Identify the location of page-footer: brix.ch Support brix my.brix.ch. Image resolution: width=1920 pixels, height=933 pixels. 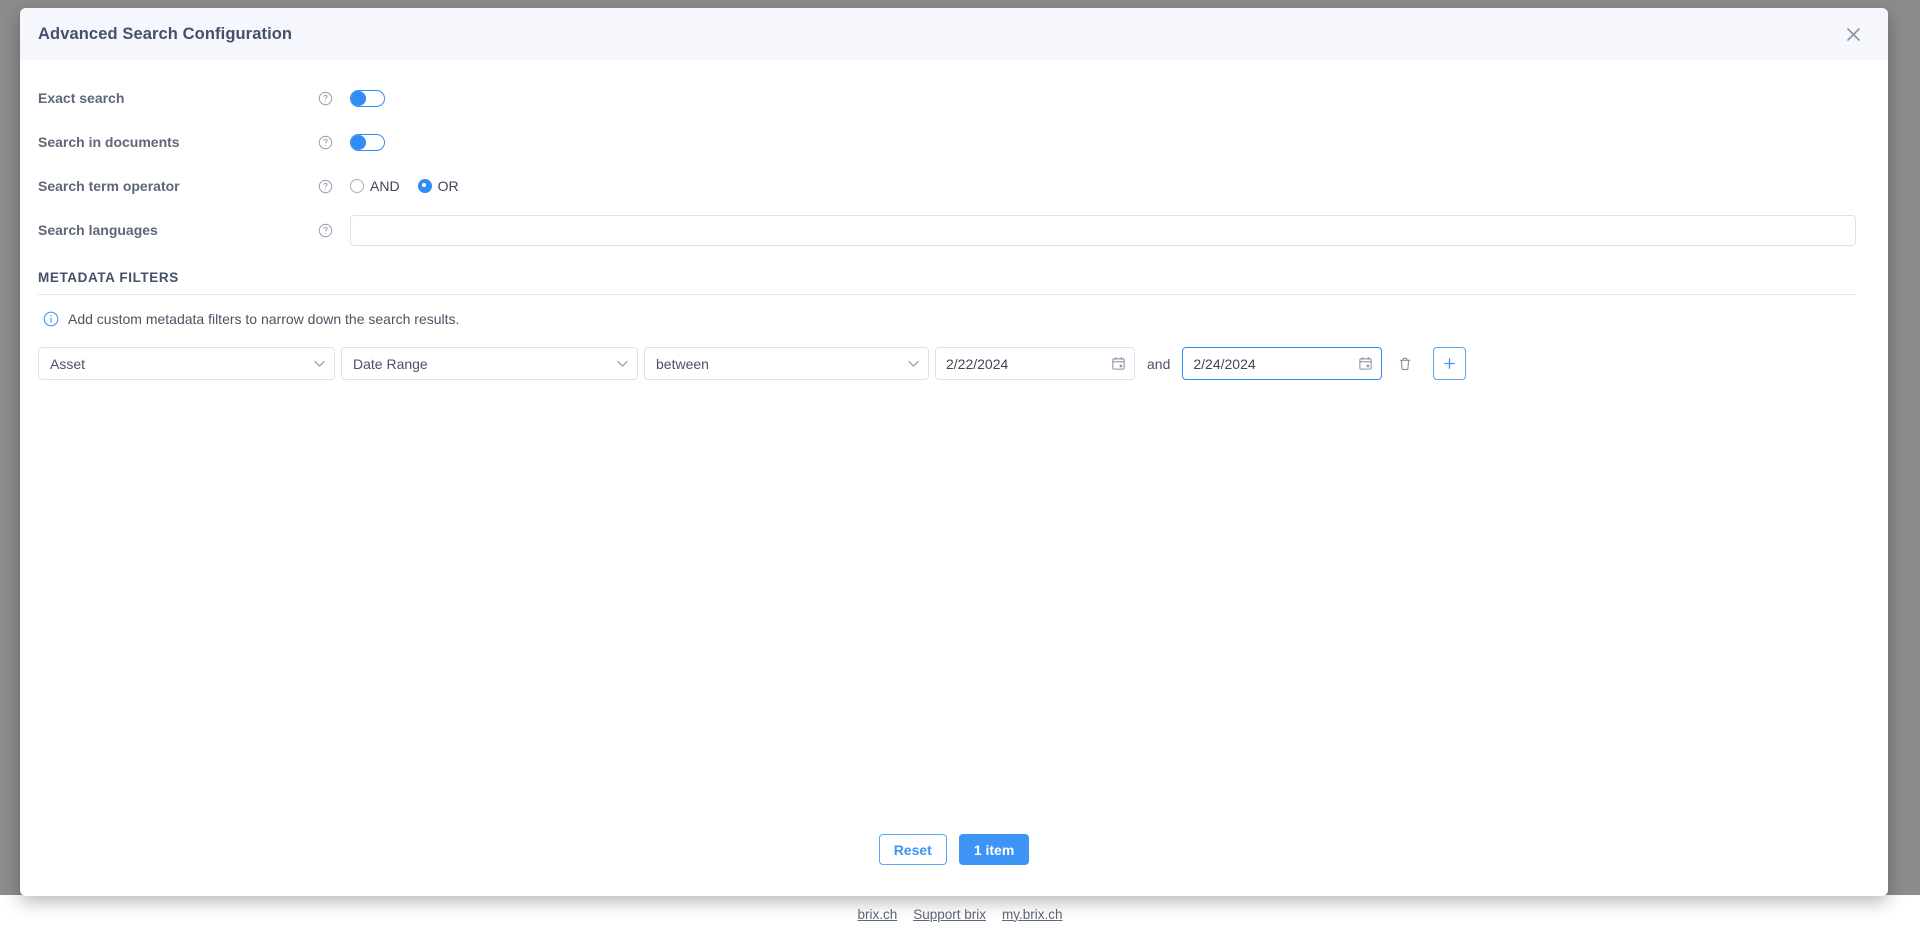
(960, 914).